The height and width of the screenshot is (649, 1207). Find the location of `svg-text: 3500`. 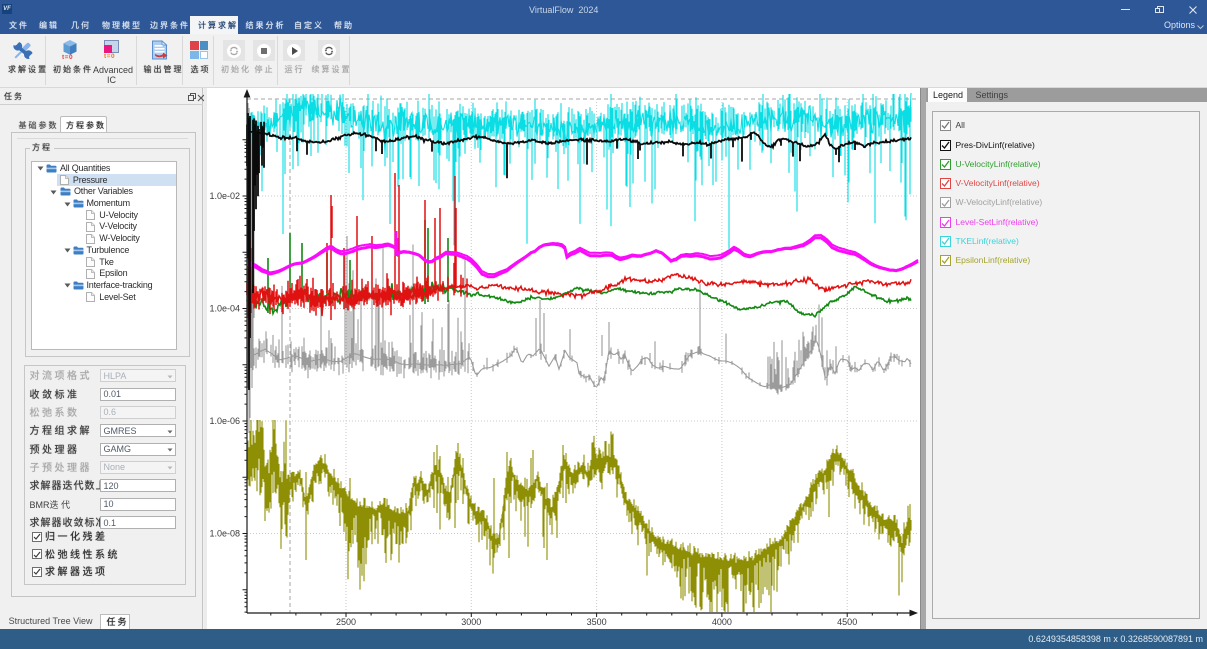

svg-text: 3500 is located at coordinates (597, 622).